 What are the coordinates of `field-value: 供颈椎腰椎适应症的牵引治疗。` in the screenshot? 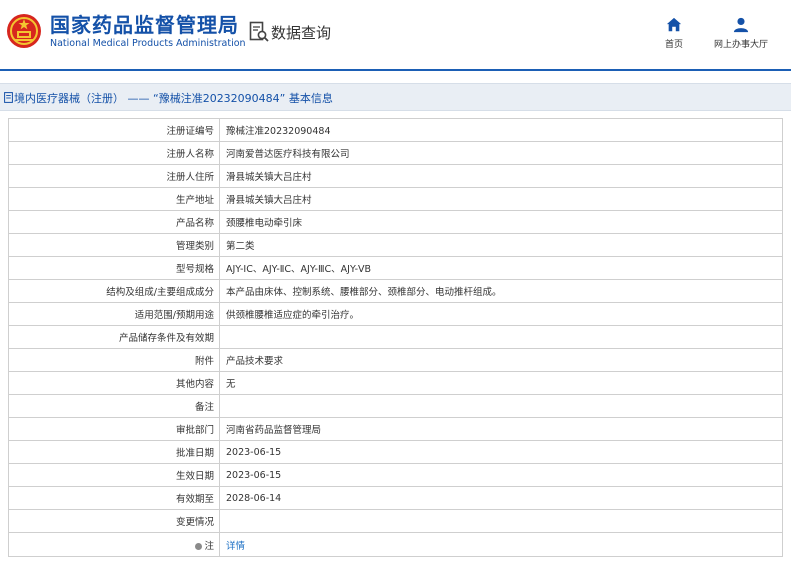 It's located at (501, 314).